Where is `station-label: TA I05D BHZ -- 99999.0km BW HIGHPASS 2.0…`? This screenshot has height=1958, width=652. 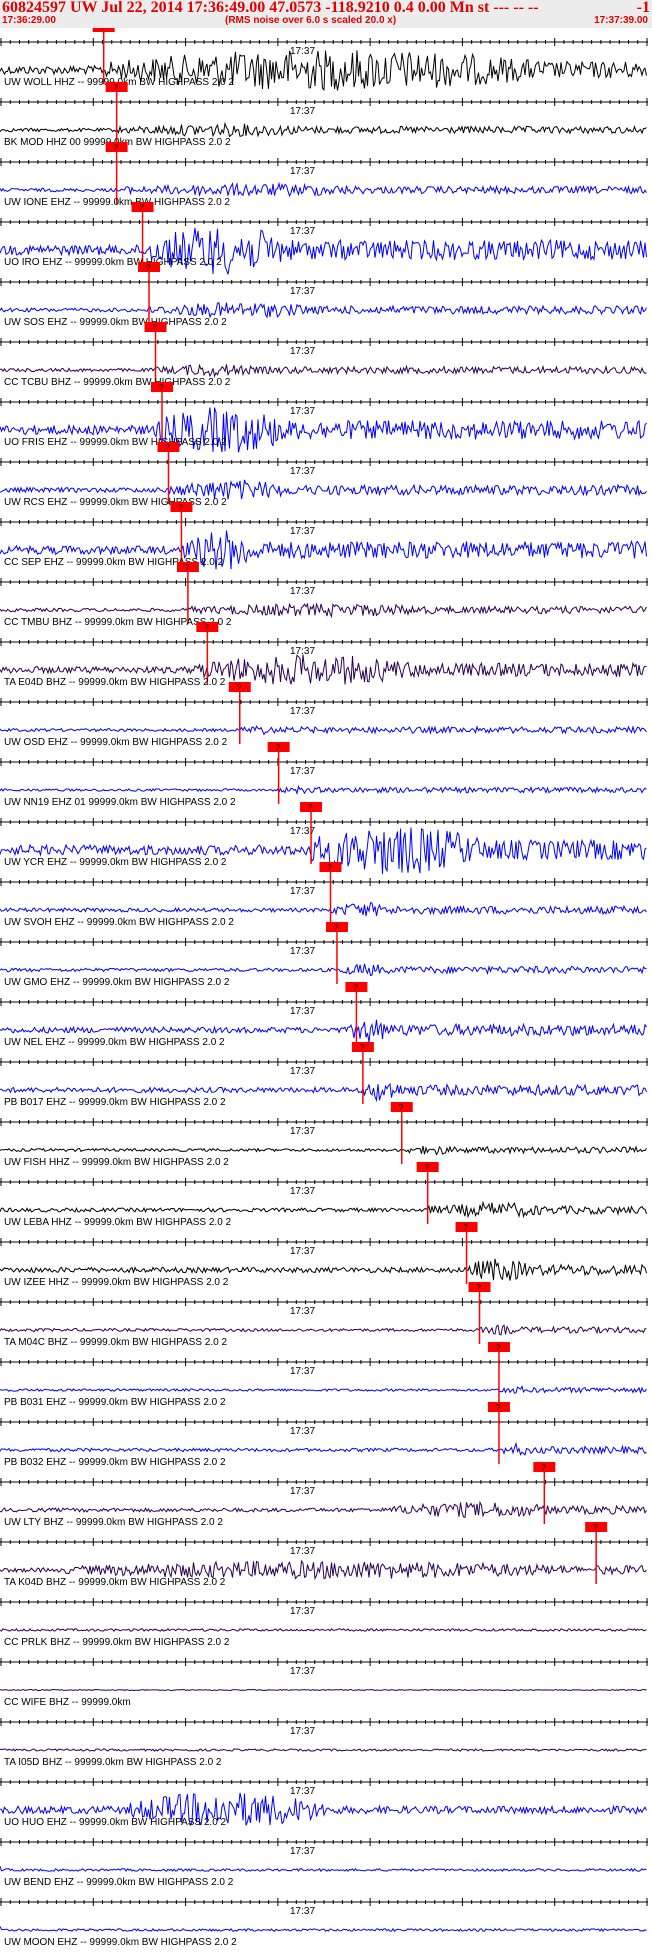 station-label: TA I05D BHZ -- 99999.0km BW HIGHPASS 2.0… is located at coordinates (113, 1762).